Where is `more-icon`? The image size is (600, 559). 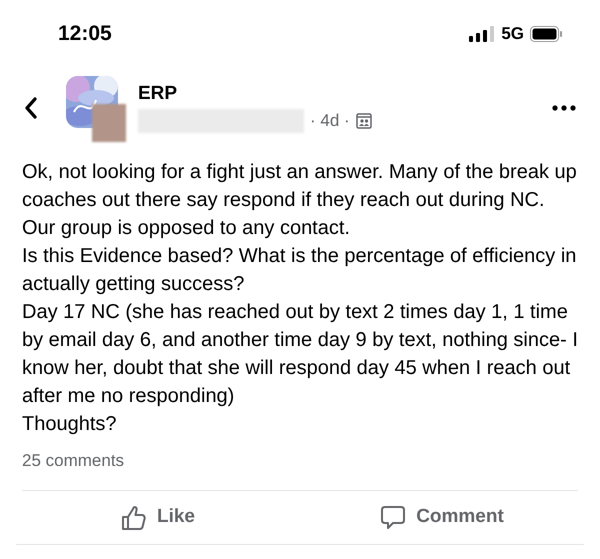 more-icon is located at coordinates (564, 108).